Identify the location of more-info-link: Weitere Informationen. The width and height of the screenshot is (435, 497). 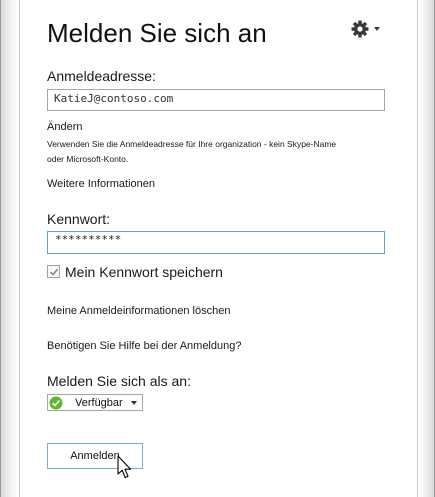
(101, 184).